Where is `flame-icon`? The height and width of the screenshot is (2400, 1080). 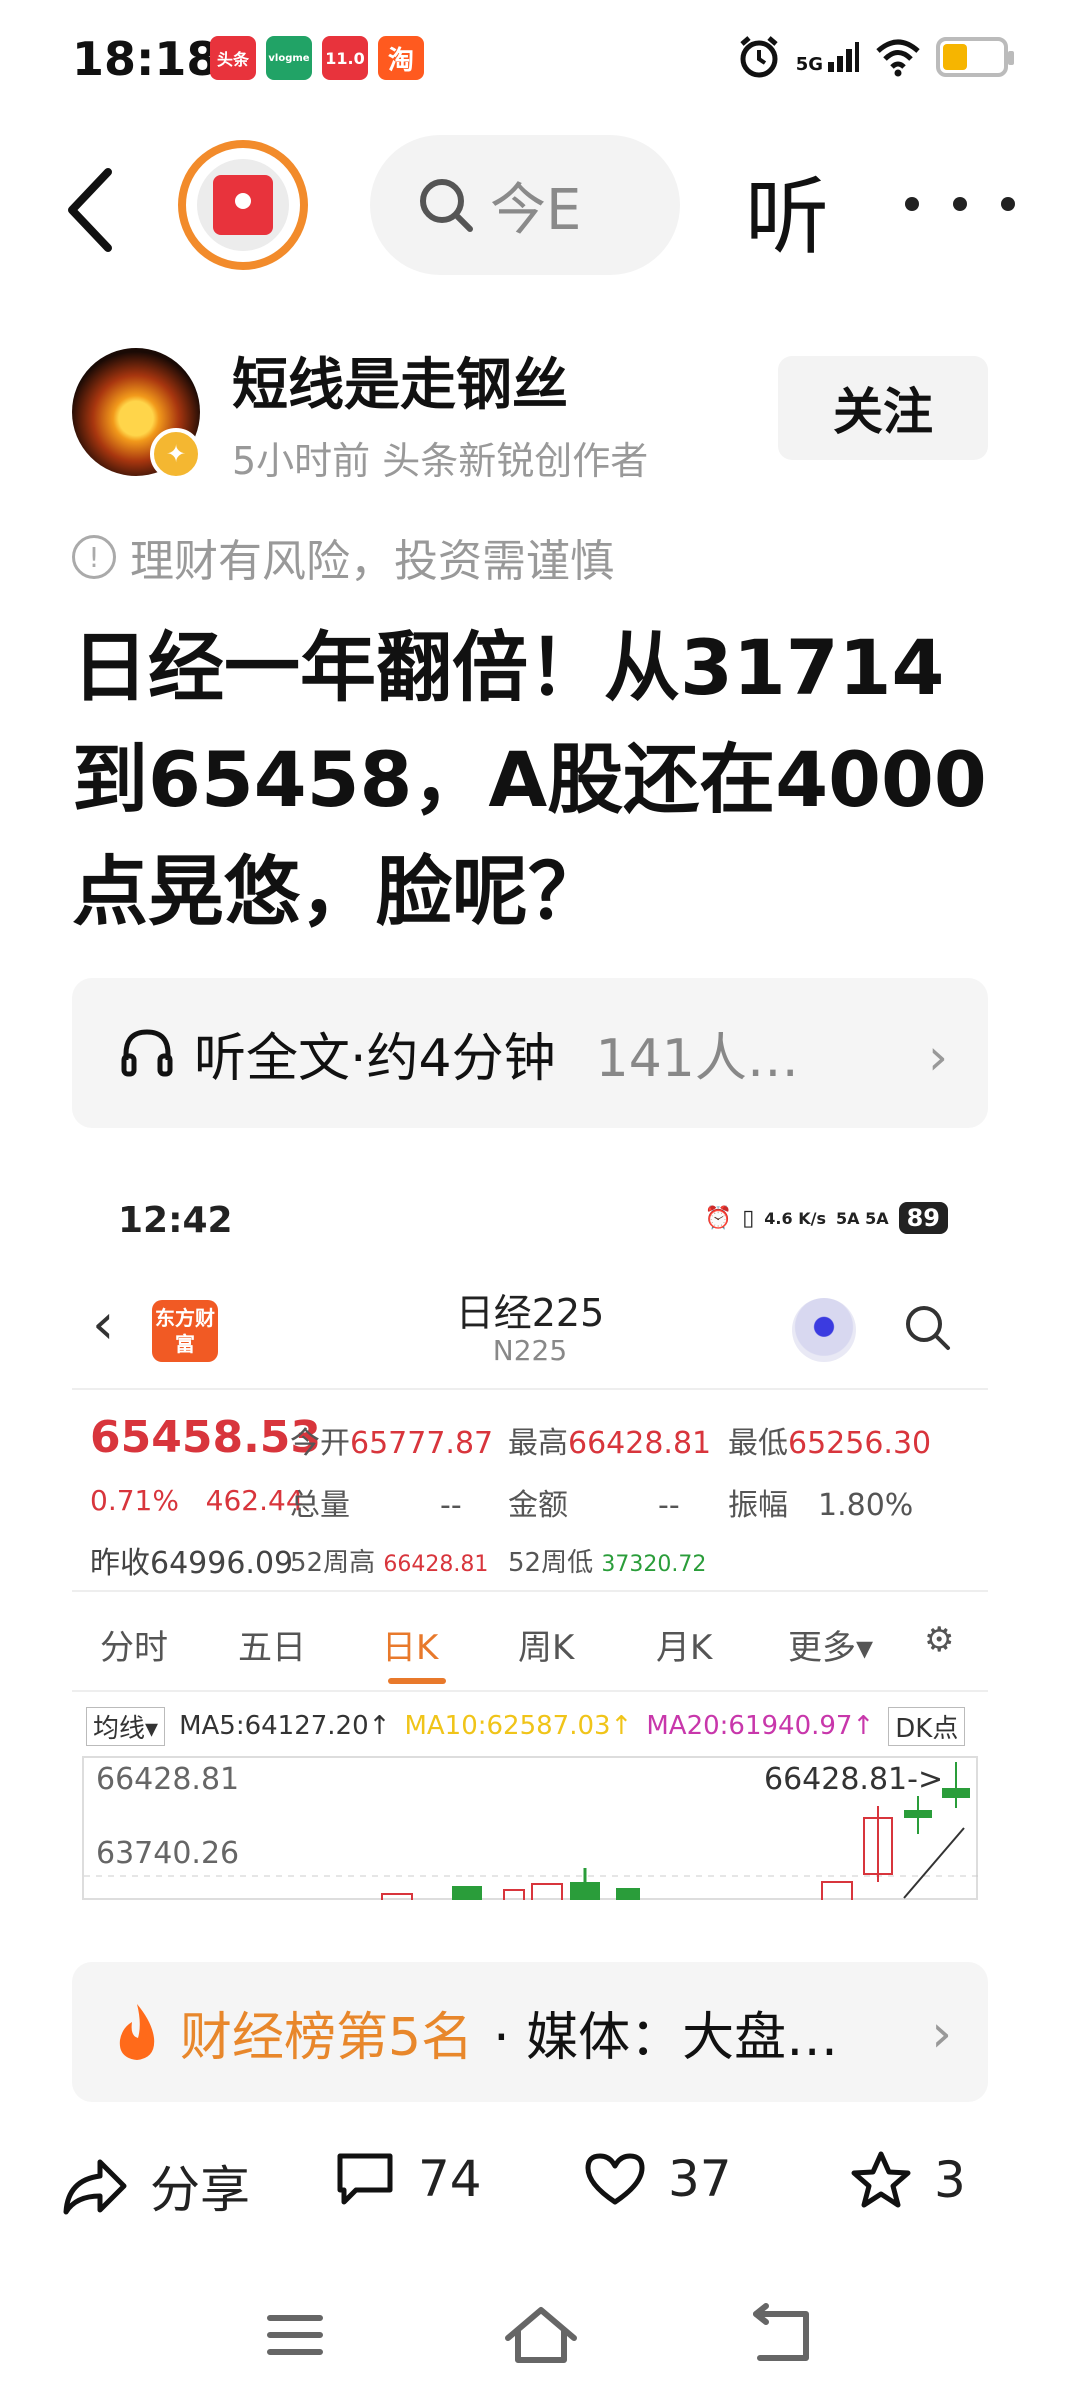 flame-icon is located at coordinates (137, 2032).